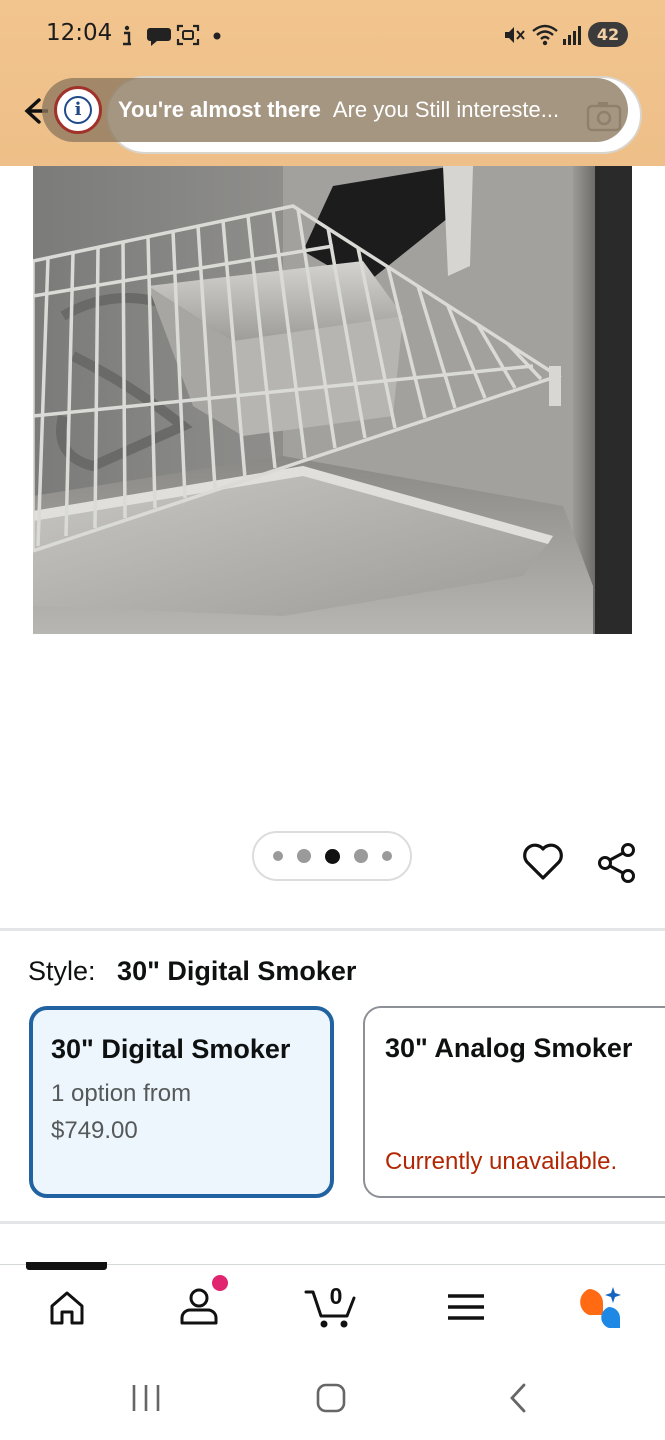  I want to click on style-label: Style:, so click(62, 971).